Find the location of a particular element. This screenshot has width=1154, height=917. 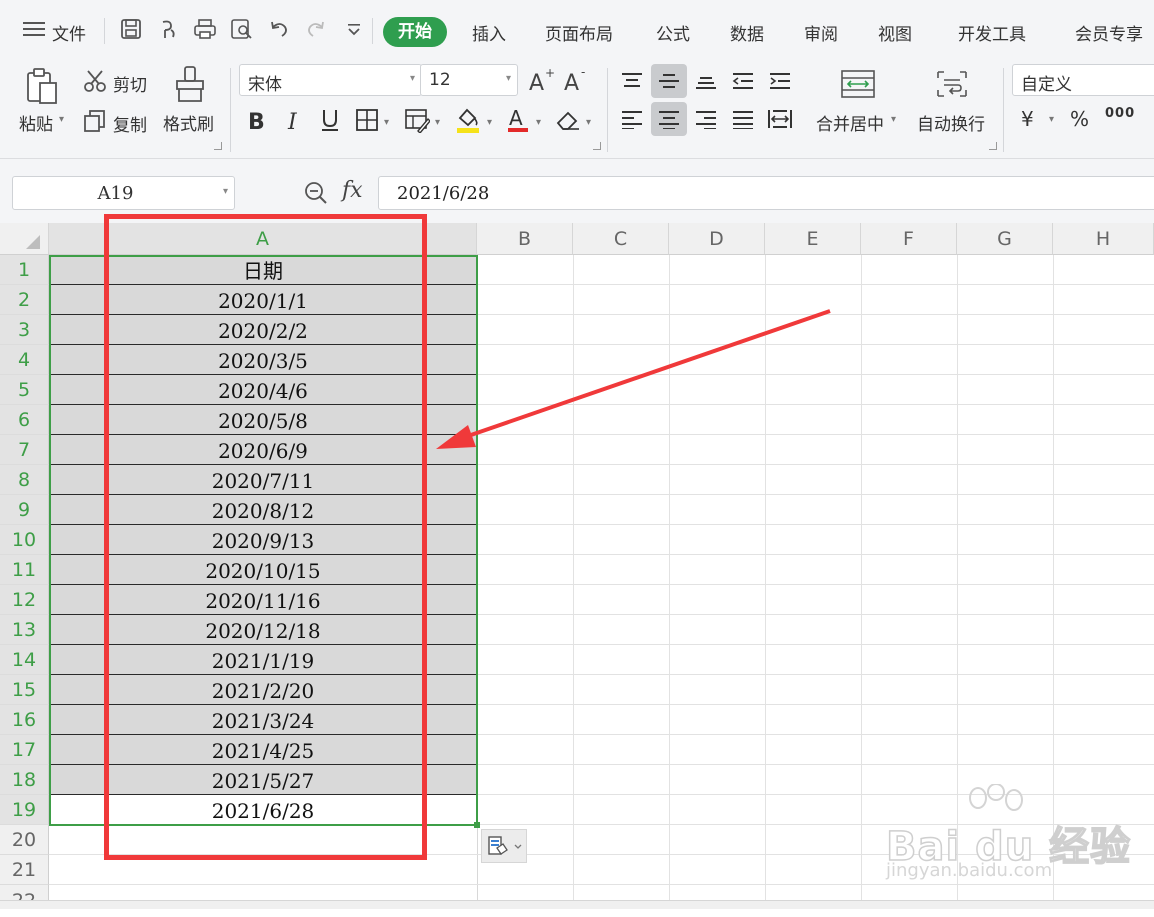

paste-dropdown-icon: ▾ is located at coordinates (61, 119).